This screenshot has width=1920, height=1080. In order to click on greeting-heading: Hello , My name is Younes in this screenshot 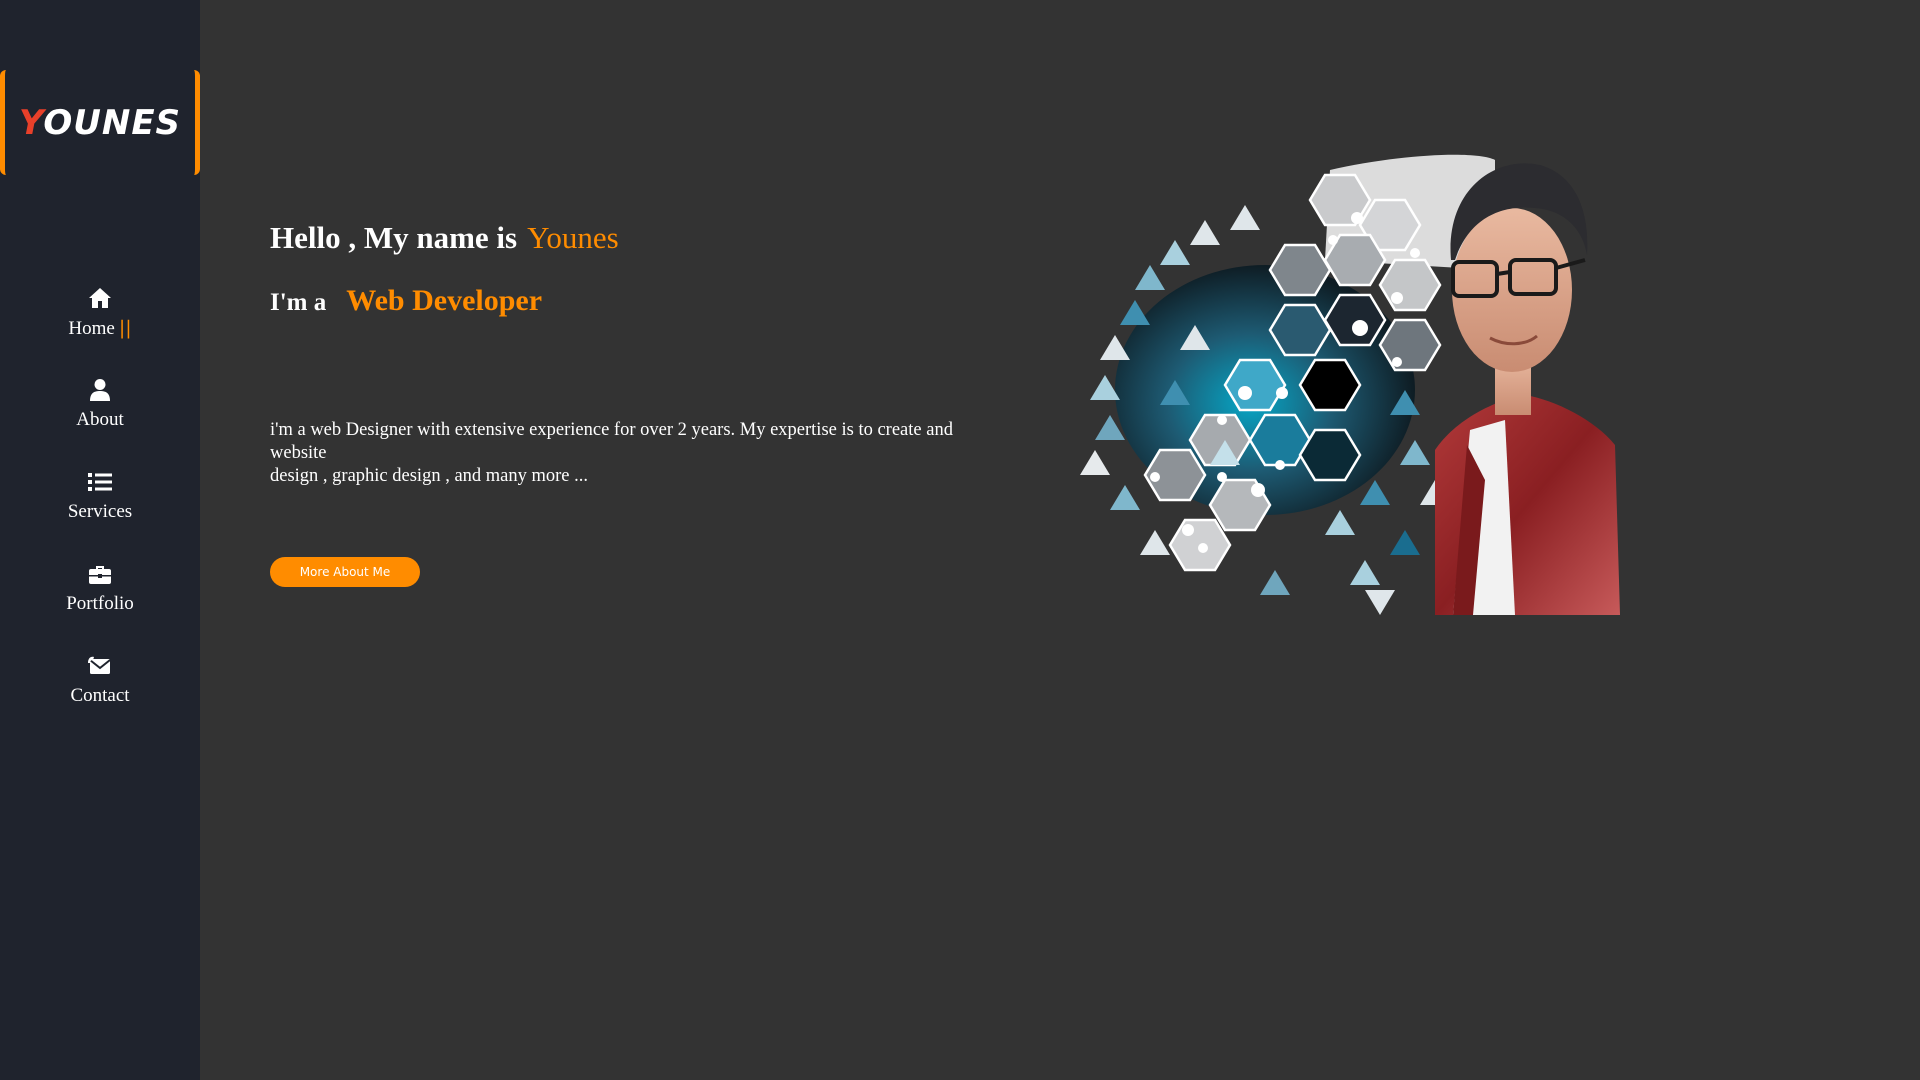, I will do `click(444, 238)`.